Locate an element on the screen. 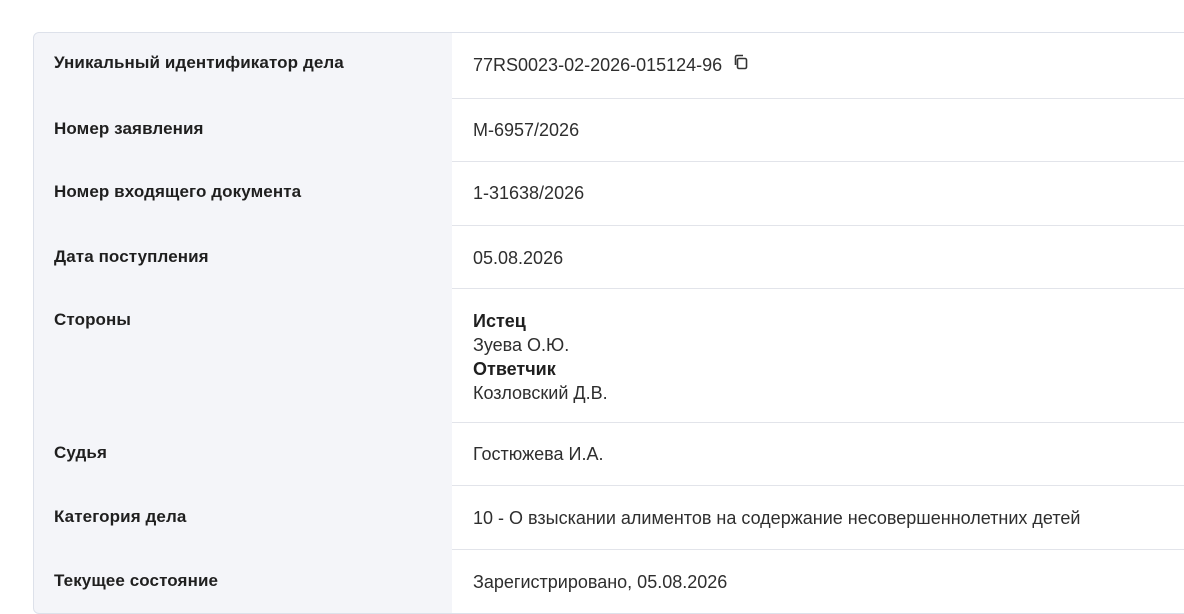  status-value: Зарегистрировано, 05.08.2026 is located at coordinates (600, 582).